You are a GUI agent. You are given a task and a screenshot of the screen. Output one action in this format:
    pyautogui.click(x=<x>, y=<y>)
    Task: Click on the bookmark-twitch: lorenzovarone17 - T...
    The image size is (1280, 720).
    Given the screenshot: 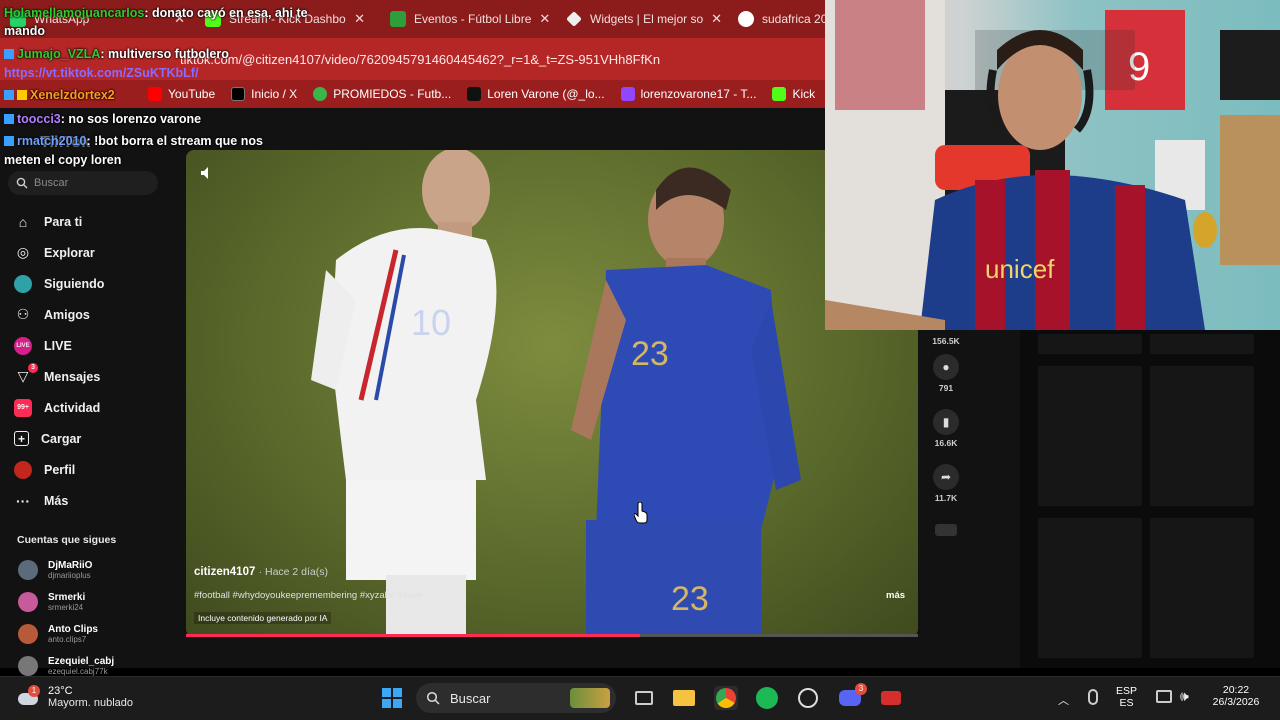 What is the action you would take?
    pyautogui.click(x=688, y=94)
    